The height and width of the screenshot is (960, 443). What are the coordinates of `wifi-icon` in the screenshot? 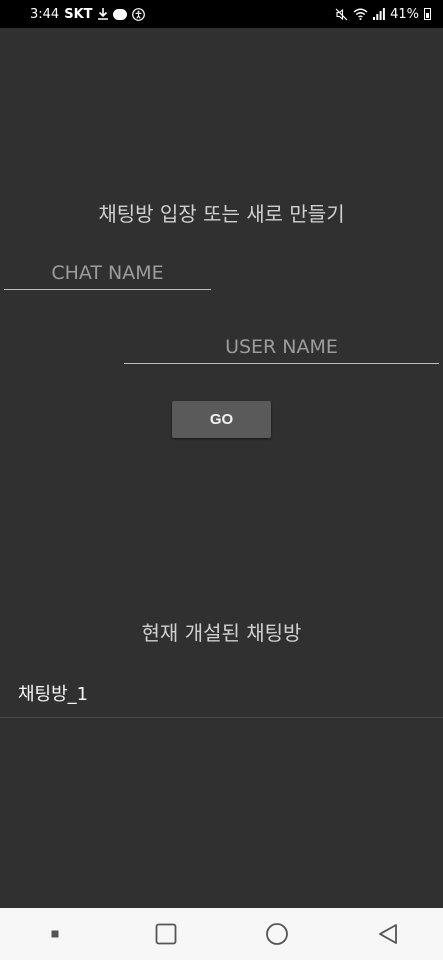 It's located at (360, 14).